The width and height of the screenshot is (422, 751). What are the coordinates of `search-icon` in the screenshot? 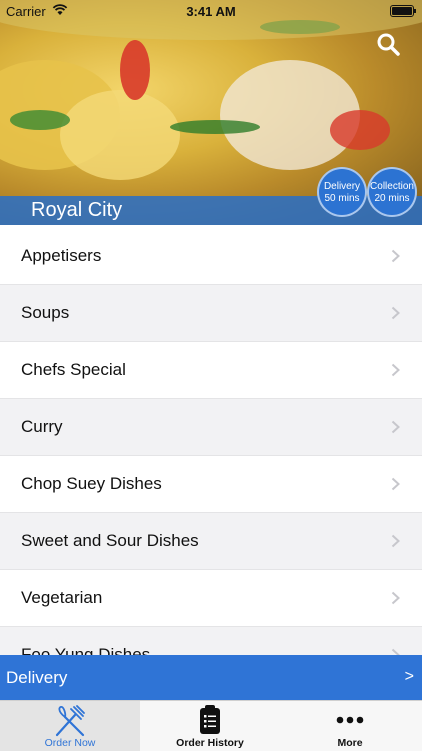 It's located at (388, 44).